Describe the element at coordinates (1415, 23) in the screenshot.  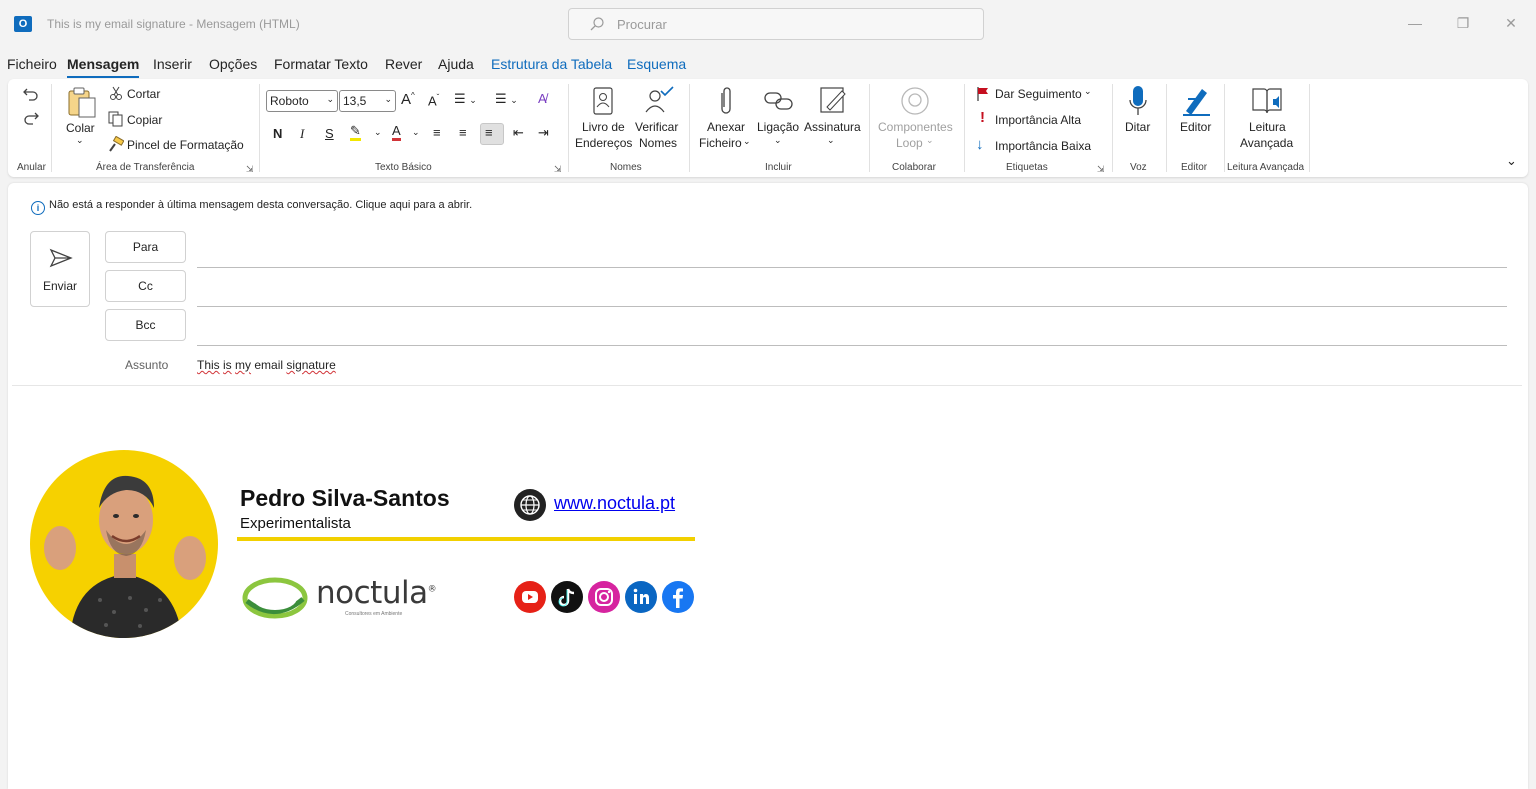
I see `minimize-button: —` at that location.